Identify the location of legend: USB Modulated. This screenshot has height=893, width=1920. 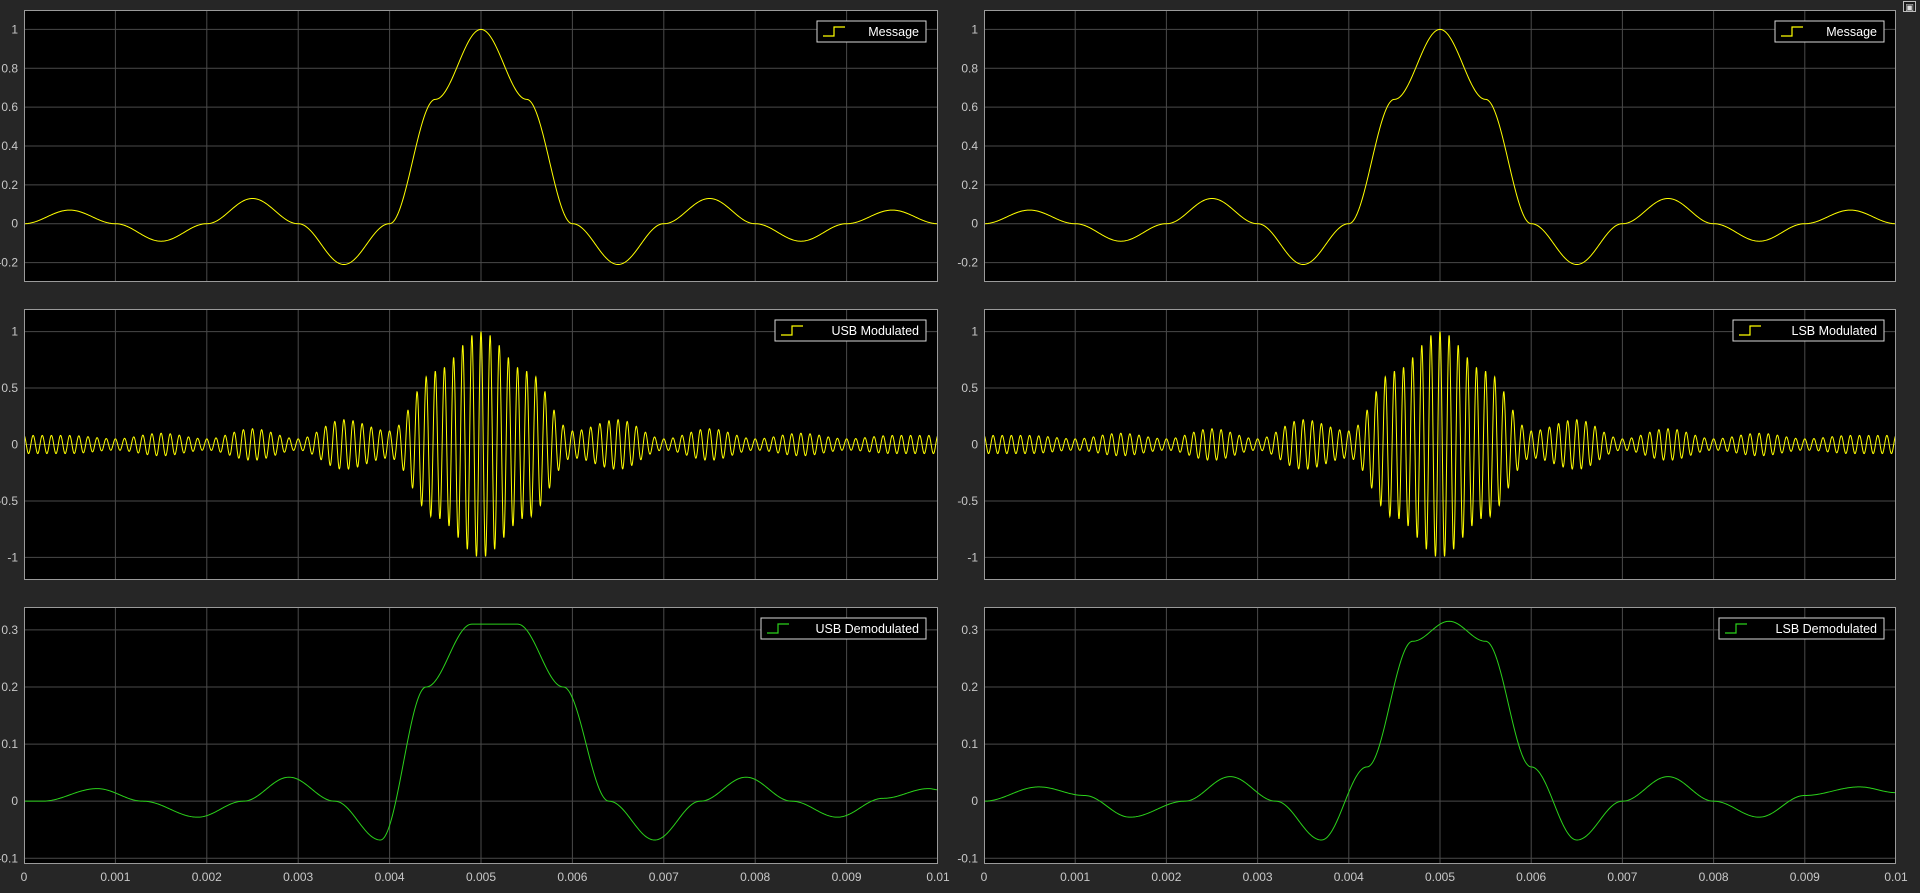
(850, 330).